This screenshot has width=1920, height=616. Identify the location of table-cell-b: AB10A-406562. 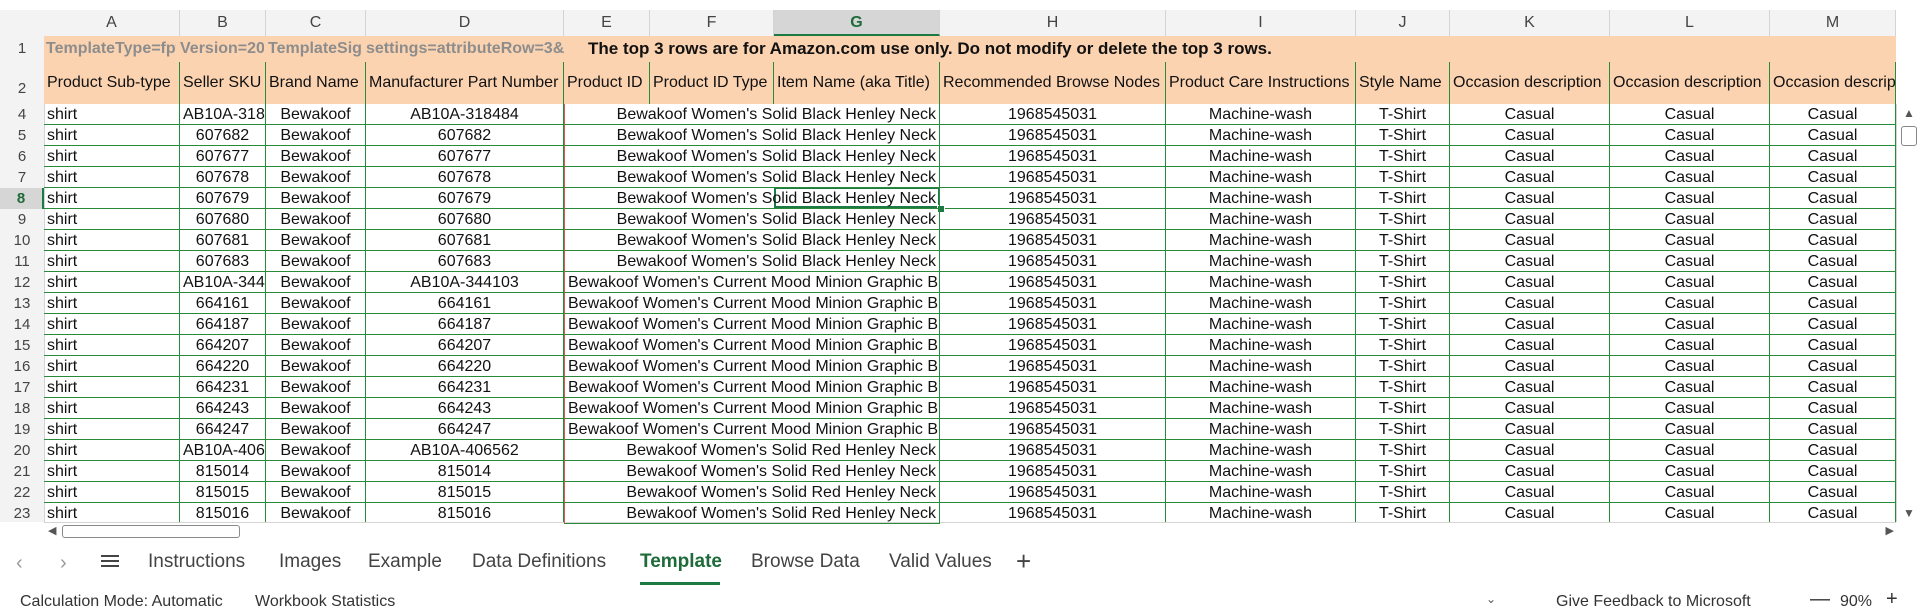
(223, 450).